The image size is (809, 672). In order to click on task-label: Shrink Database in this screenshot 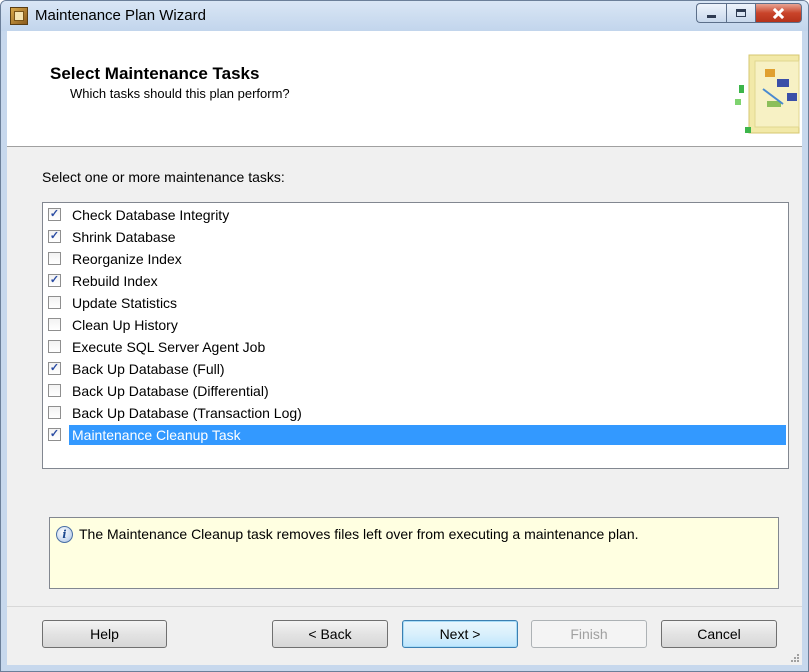, I will do `click(124, 237)`.